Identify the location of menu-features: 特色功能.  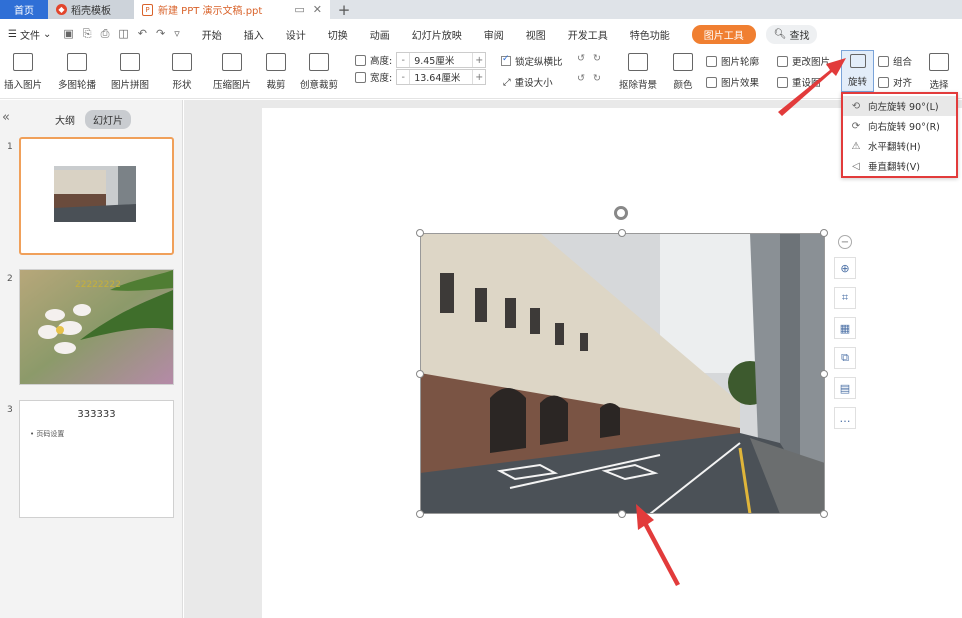
(650, 34).